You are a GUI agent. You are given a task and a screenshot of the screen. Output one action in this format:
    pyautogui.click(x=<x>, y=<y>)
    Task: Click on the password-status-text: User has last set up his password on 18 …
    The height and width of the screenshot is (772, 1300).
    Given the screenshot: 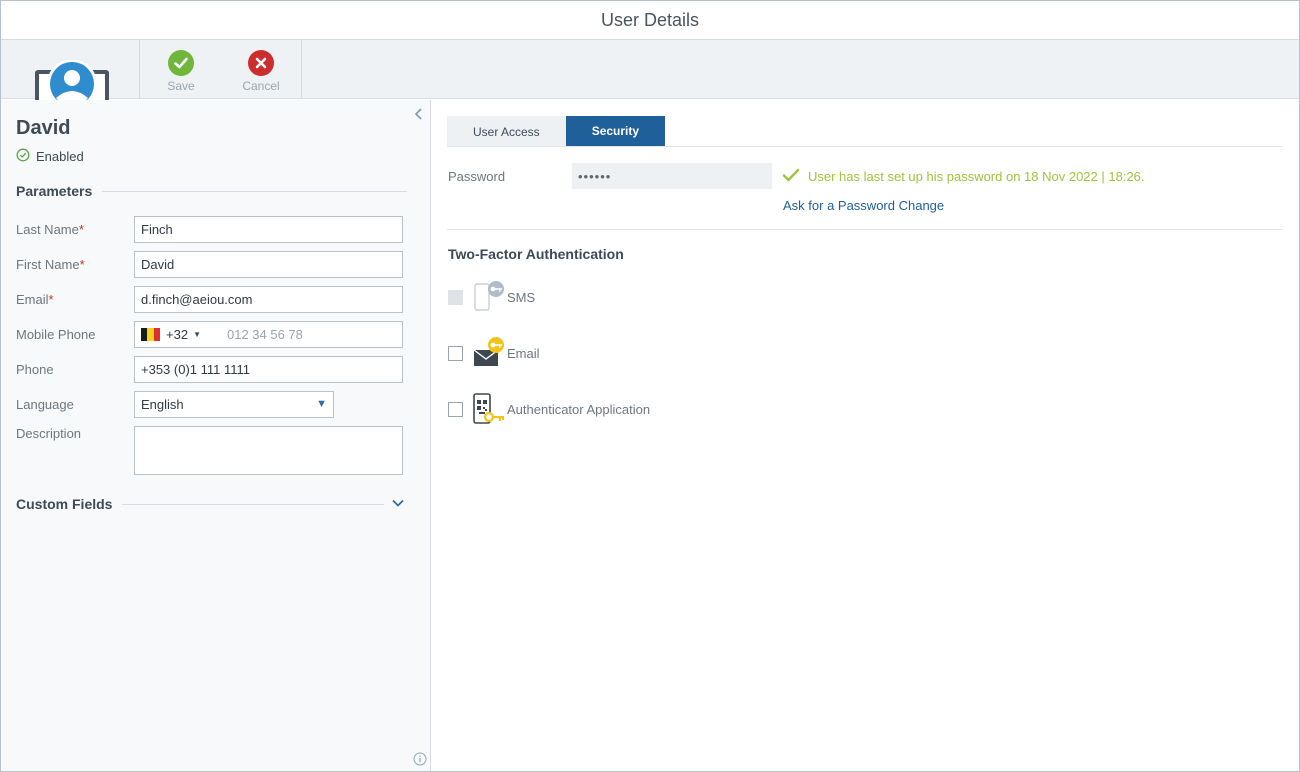 What is the action you would take?
    pyautogui.click(x=976, y=176)
    